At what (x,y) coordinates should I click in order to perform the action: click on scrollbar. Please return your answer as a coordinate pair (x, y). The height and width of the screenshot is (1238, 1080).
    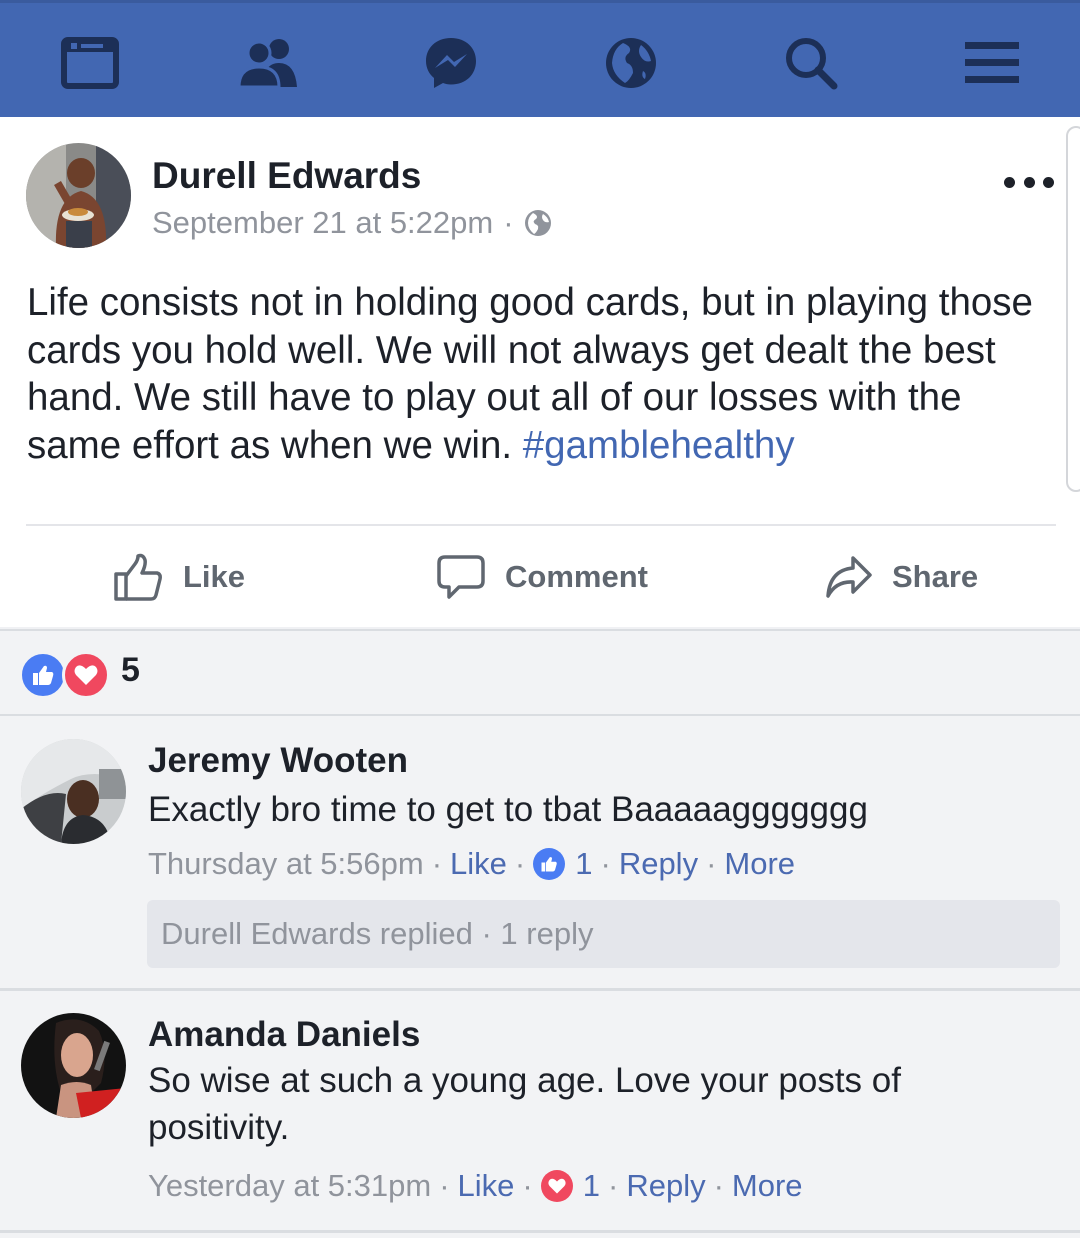
    Looking at the image, I should click on (1073, 309).